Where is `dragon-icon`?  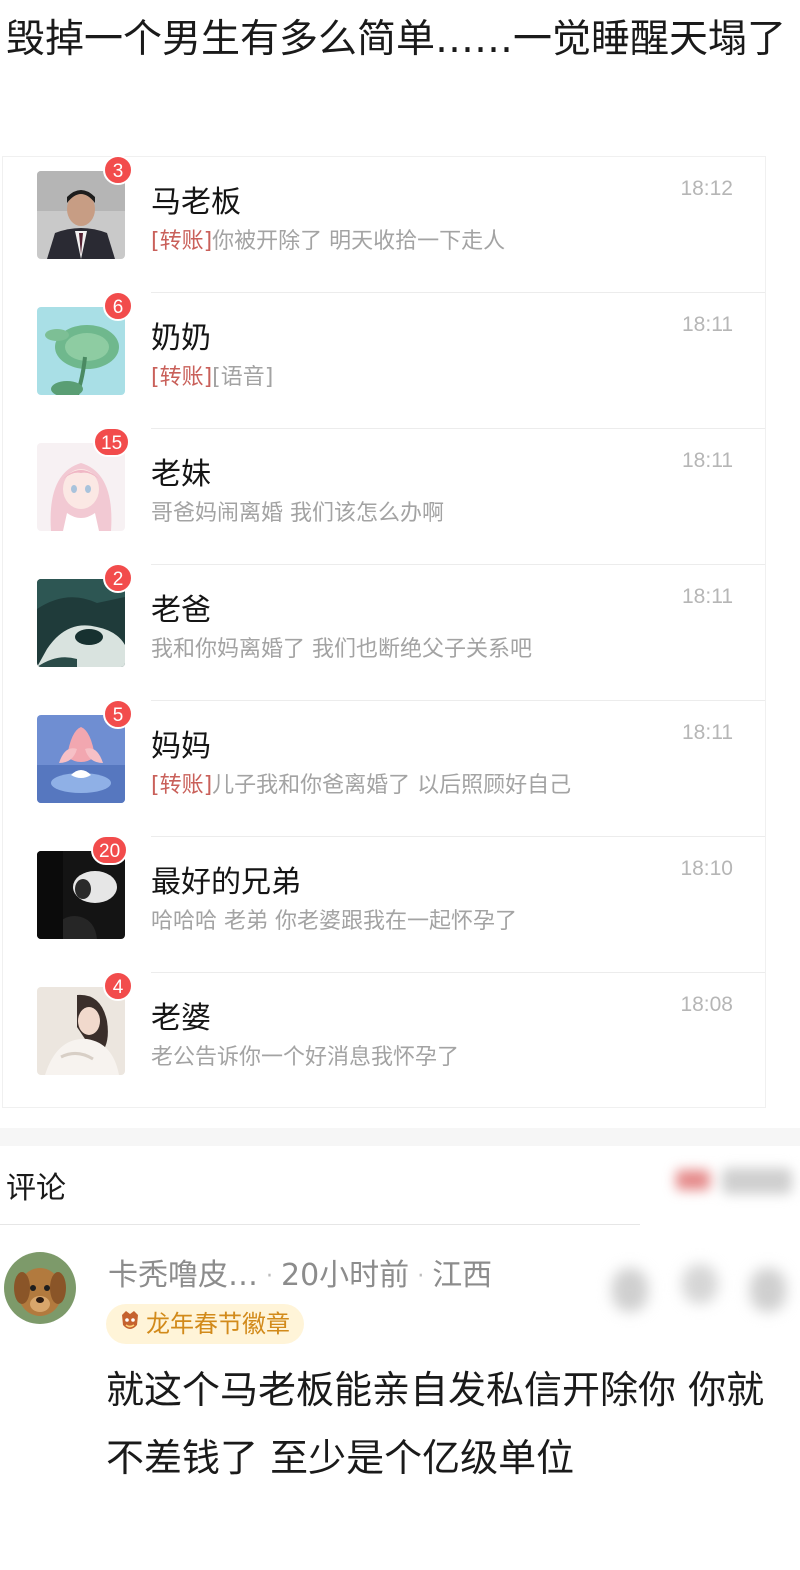 dragon-icon is located at coordinates (130, 1325).